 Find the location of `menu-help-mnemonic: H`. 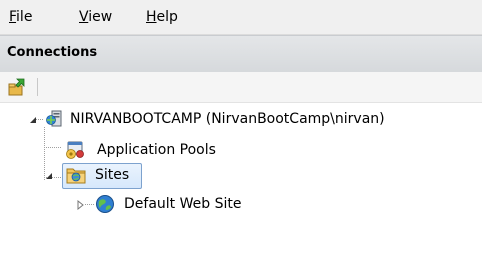

menu-help-mnemonic: H is located at coordinates (151, 17).